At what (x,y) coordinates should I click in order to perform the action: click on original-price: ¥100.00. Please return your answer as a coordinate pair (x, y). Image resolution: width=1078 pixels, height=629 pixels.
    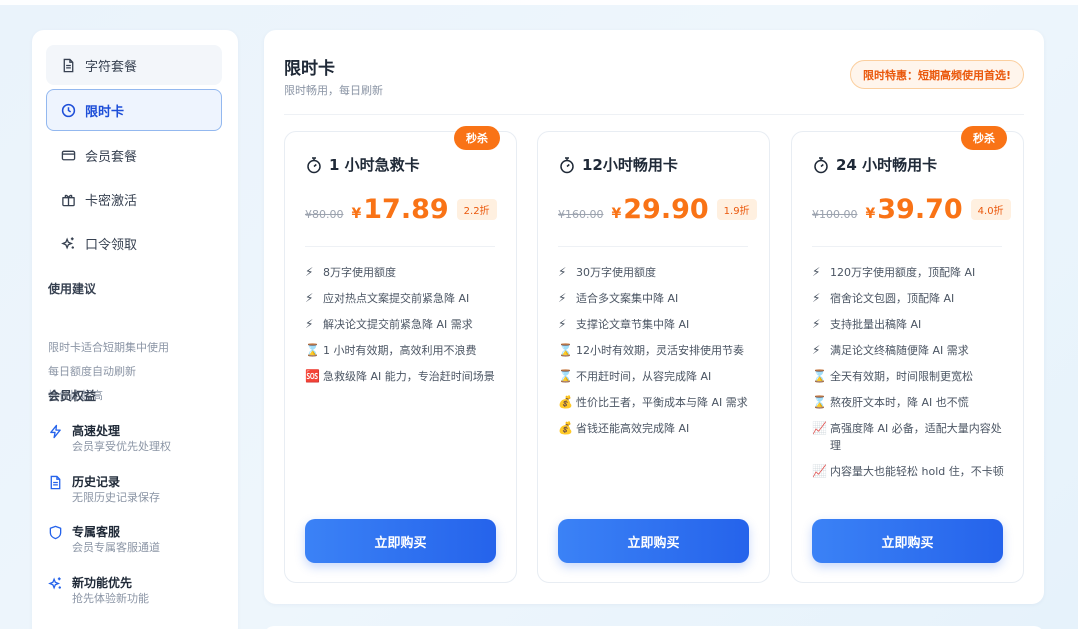
    Looking at the image, I should click on (835, 214).